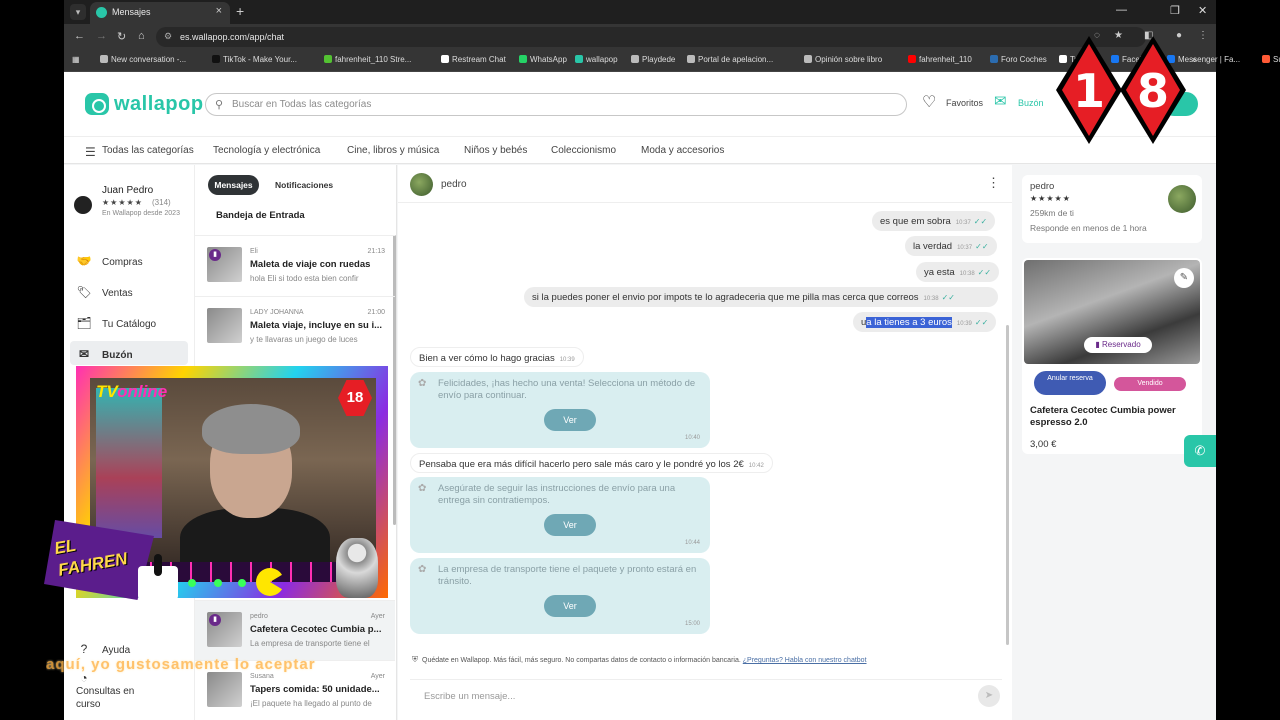  Describe the element at coordinates (495, 150) in the screenshot. I see `category-kids: Niños y bebés` at that location.